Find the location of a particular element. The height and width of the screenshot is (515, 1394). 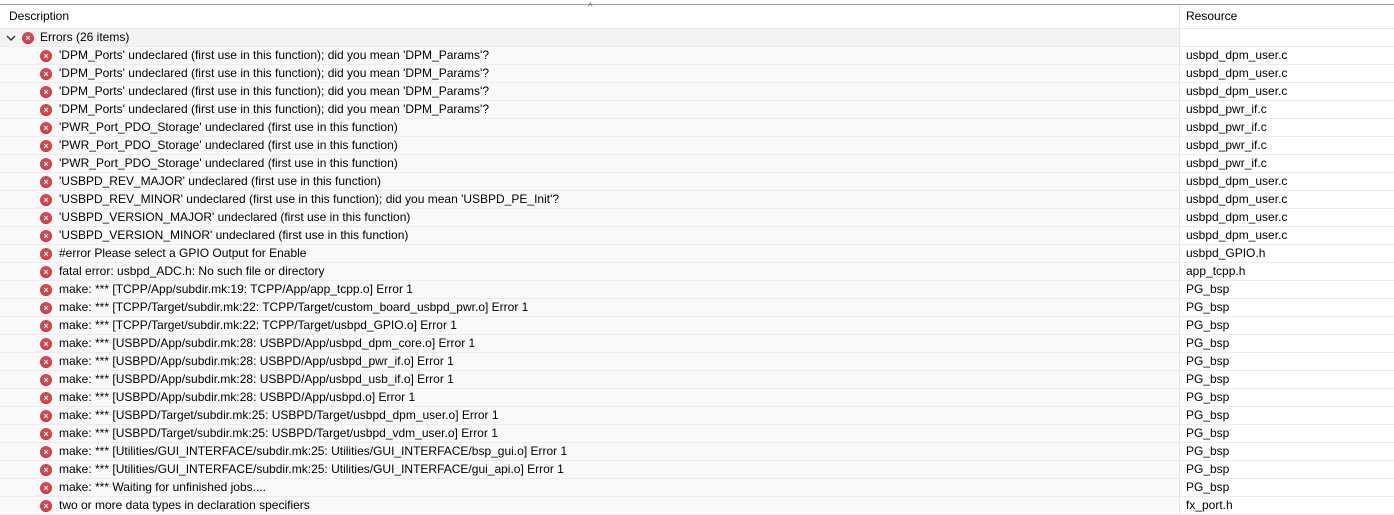

chevron-down-icon is located at coordinates (11, 38).